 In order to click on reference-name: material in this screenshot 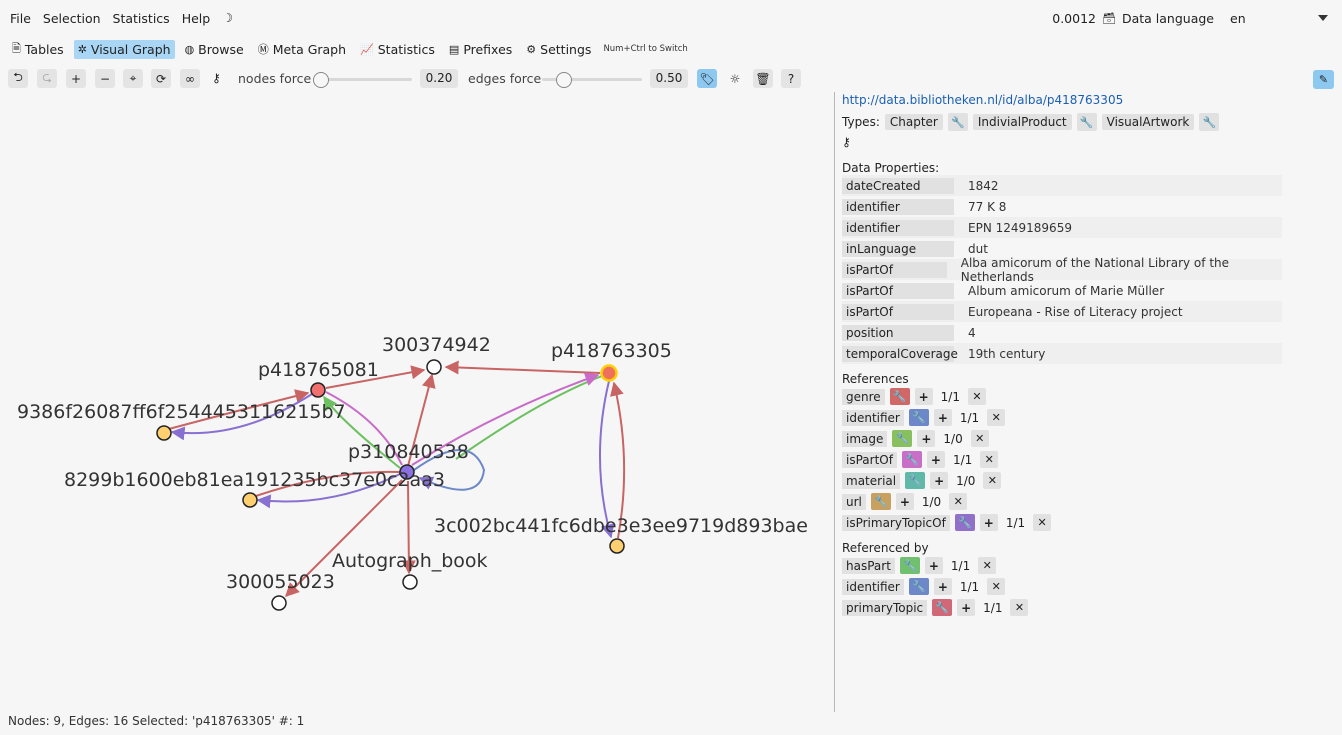, I will do `click(871, 480)`.